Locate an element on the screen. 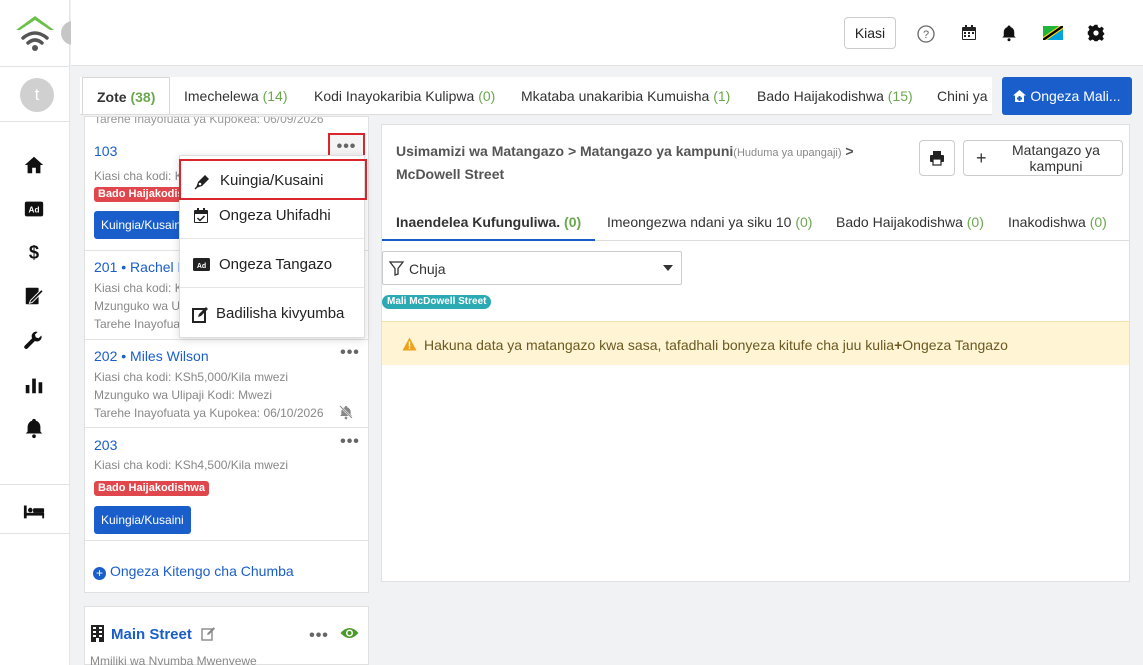 The image size is (1143, 665). unit-cycle: Mzunguko wa Ulipaji Kodi: Mwezi is located at coordinates (183, 395).